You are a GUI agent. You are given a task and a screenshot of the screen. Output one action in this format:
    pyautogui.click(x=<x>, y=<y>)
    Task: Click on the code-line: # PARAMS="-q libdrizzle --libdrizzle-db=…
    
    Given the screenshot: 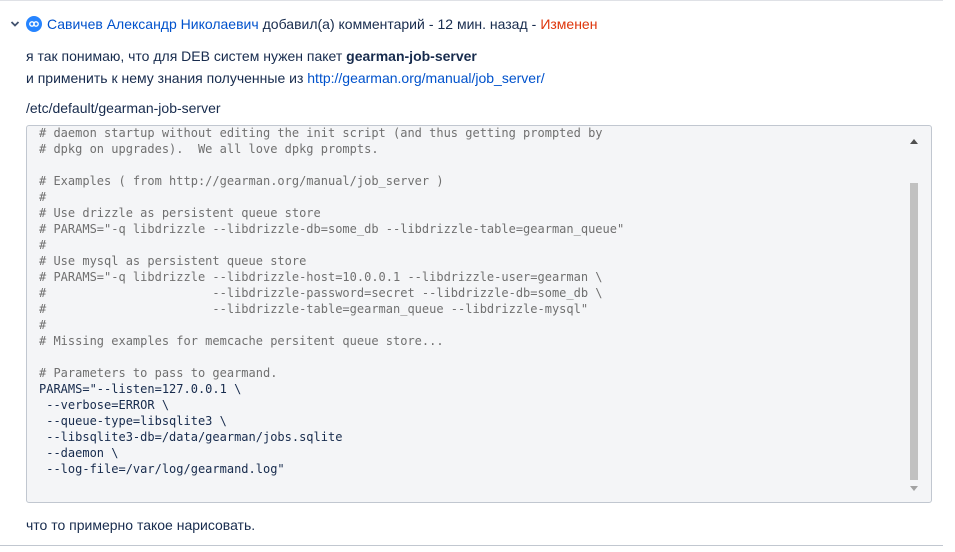 What is the action you would take?
    pyautogui.click(x=332, y=229)
    